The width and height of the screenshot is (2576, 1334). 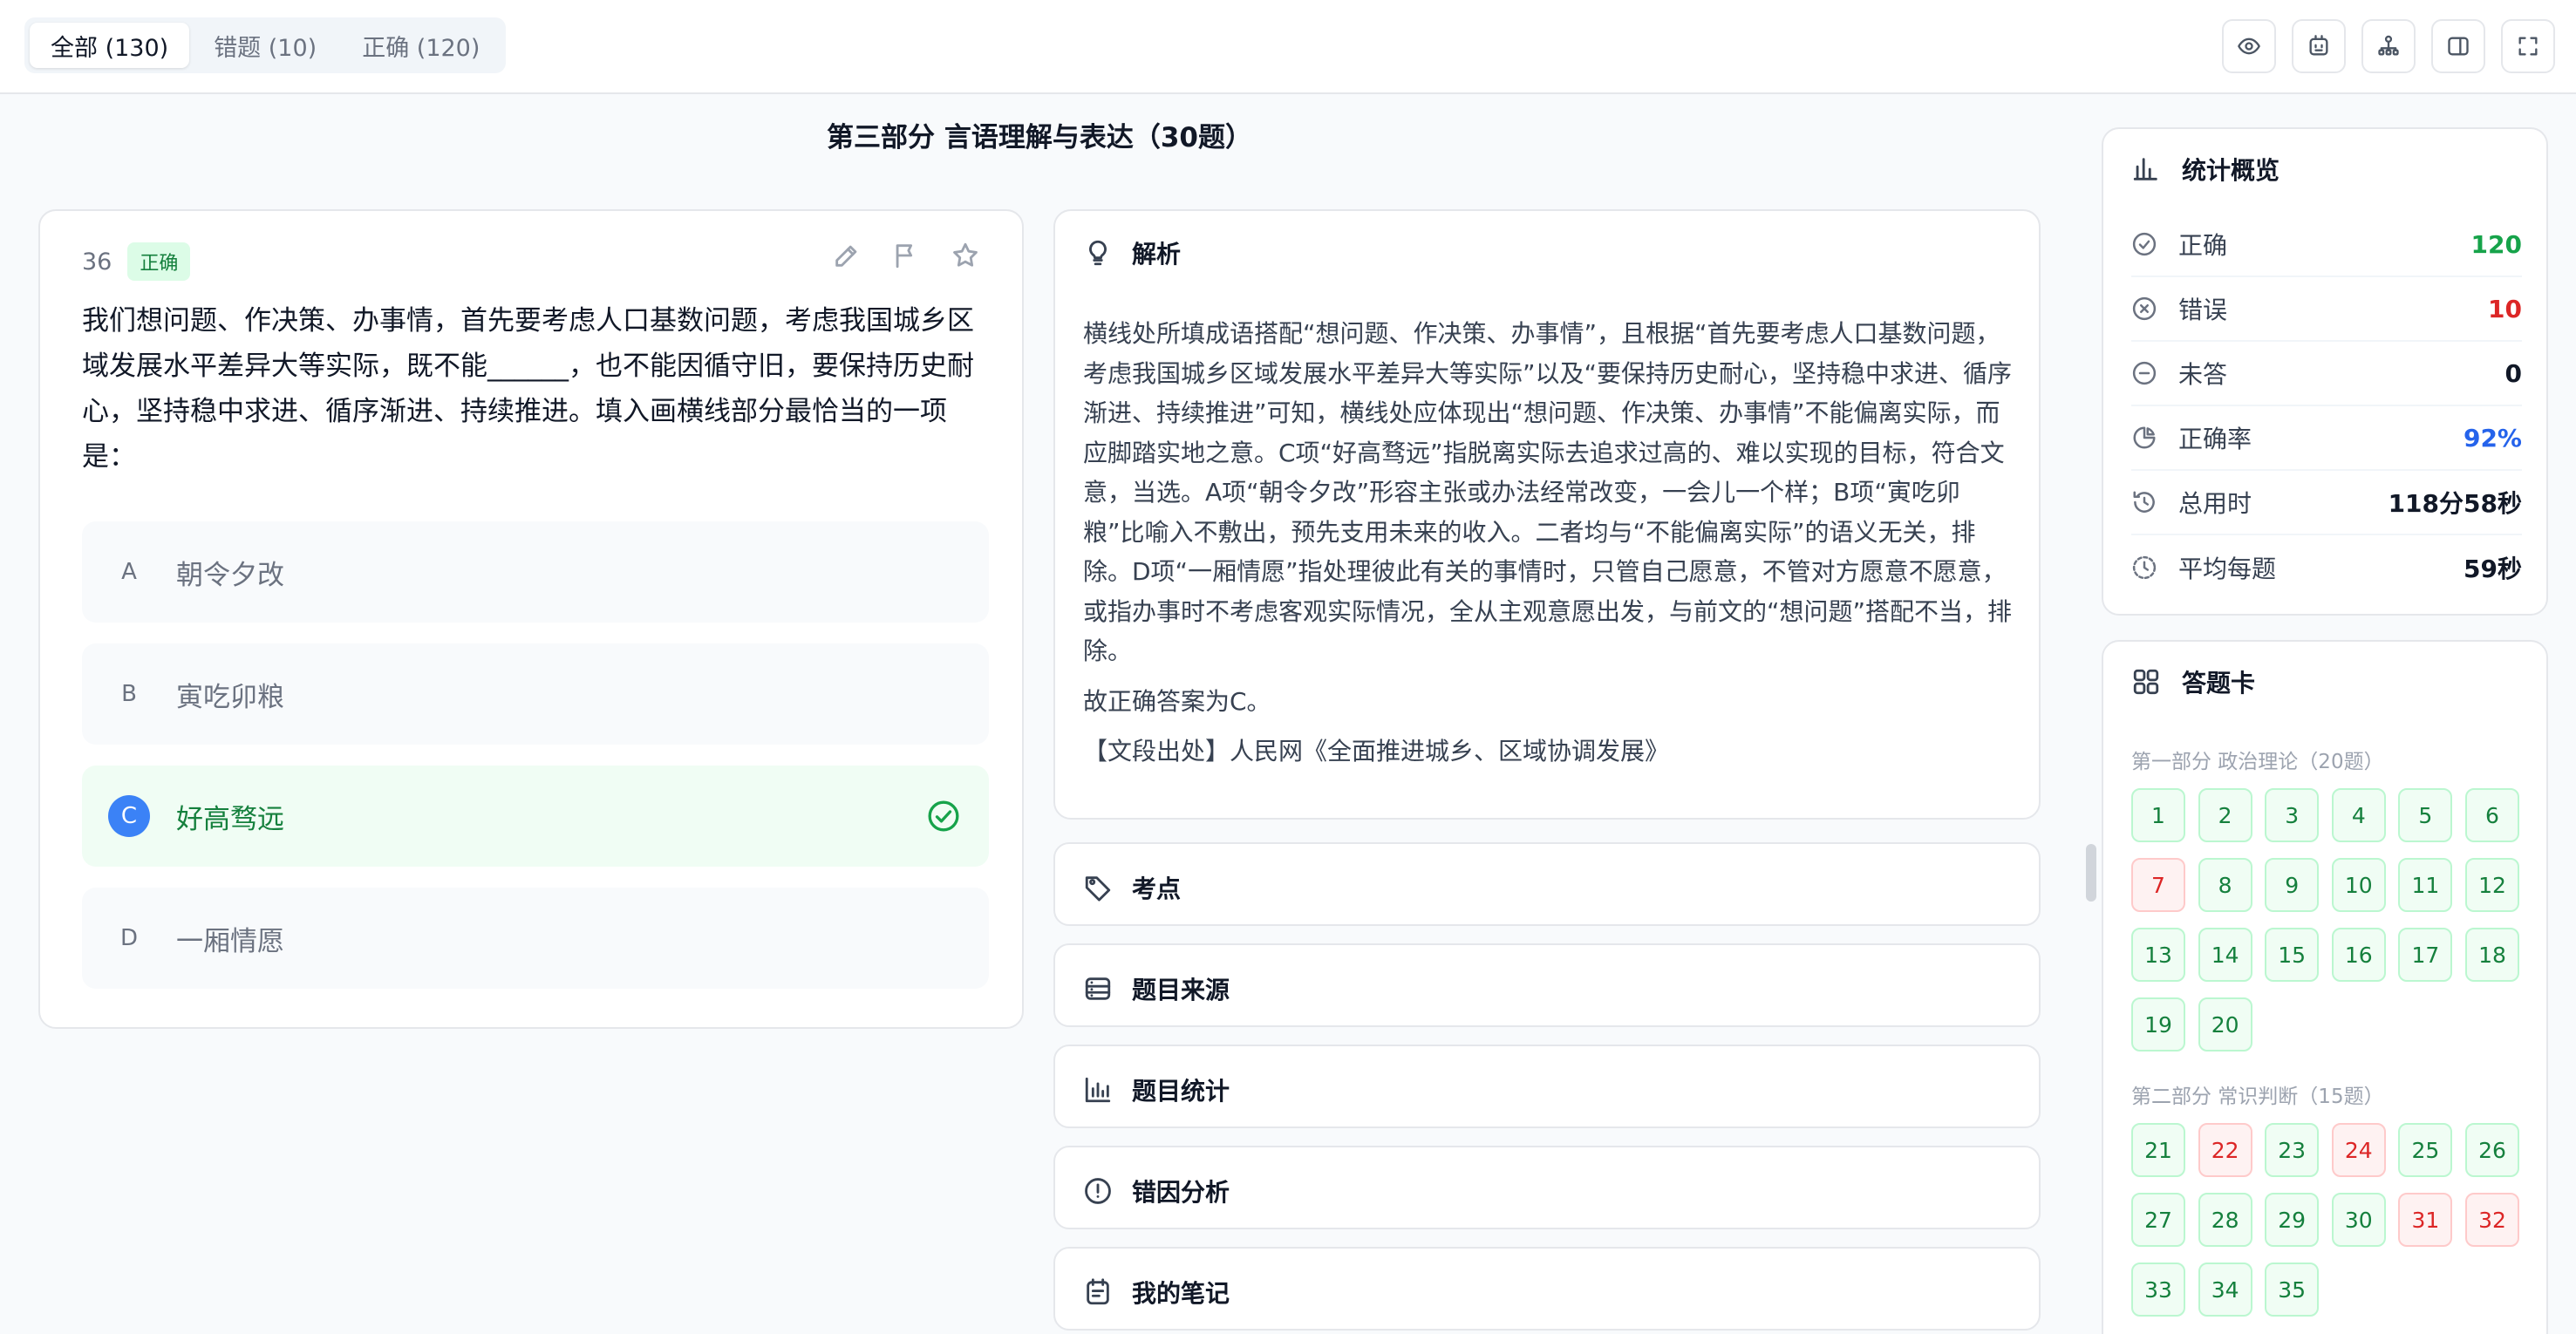 What do you see at coordinates (2203, 374) in the screenshot?
I see `stat-label: 未答` at bounding box center [2203, 374].